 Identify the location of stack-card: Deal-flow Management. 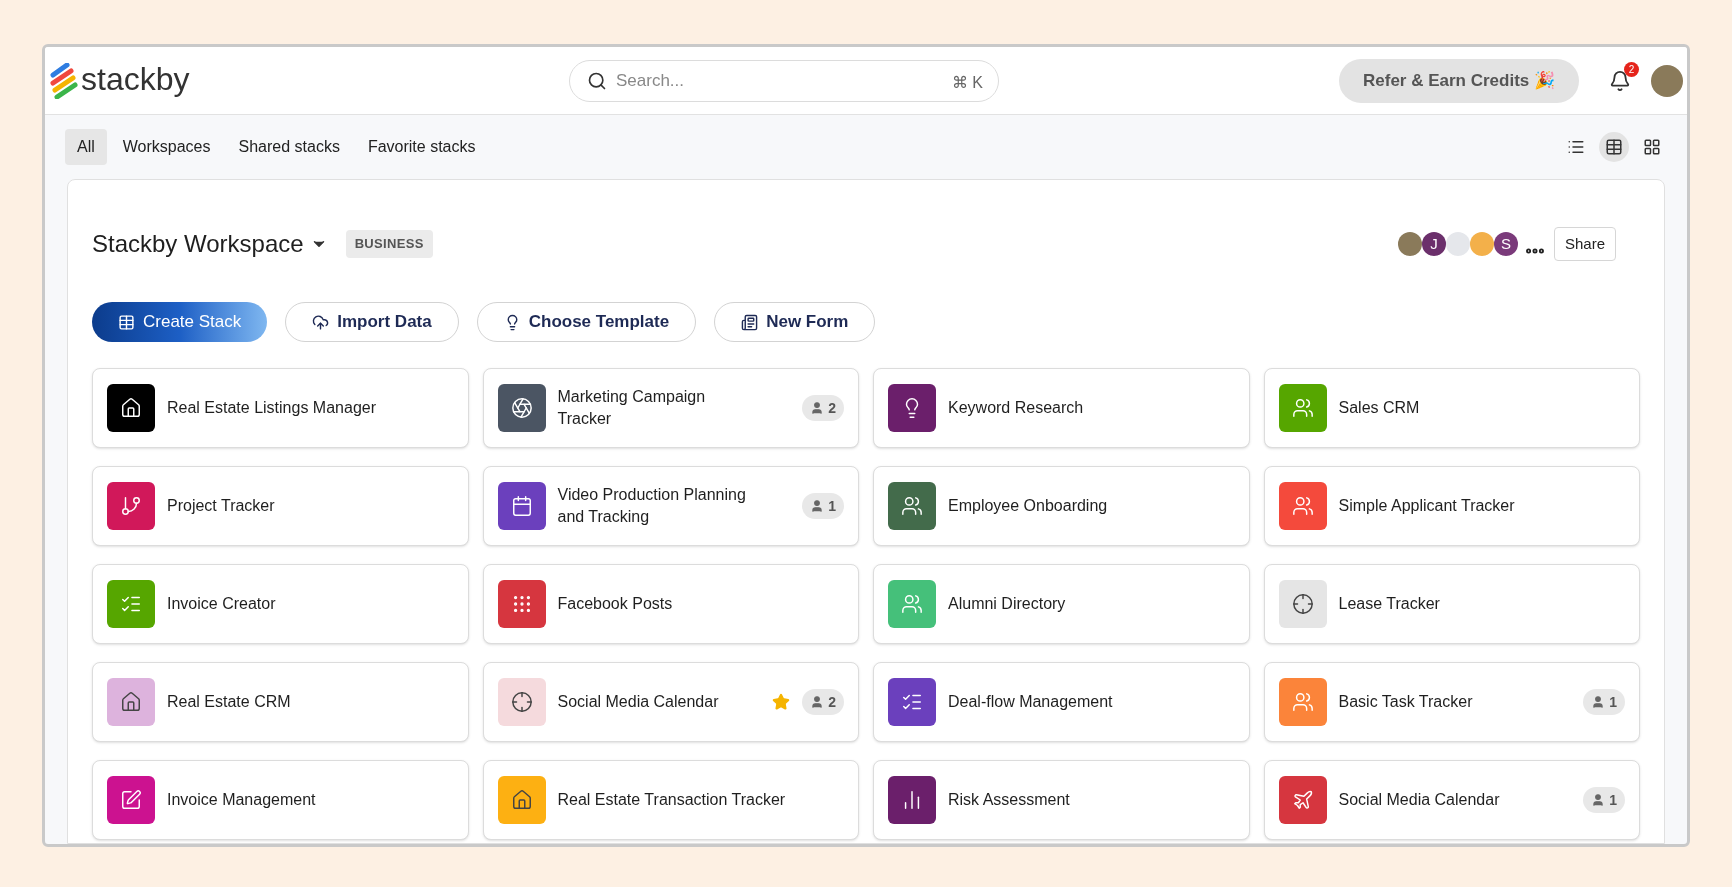
(1061, 702).